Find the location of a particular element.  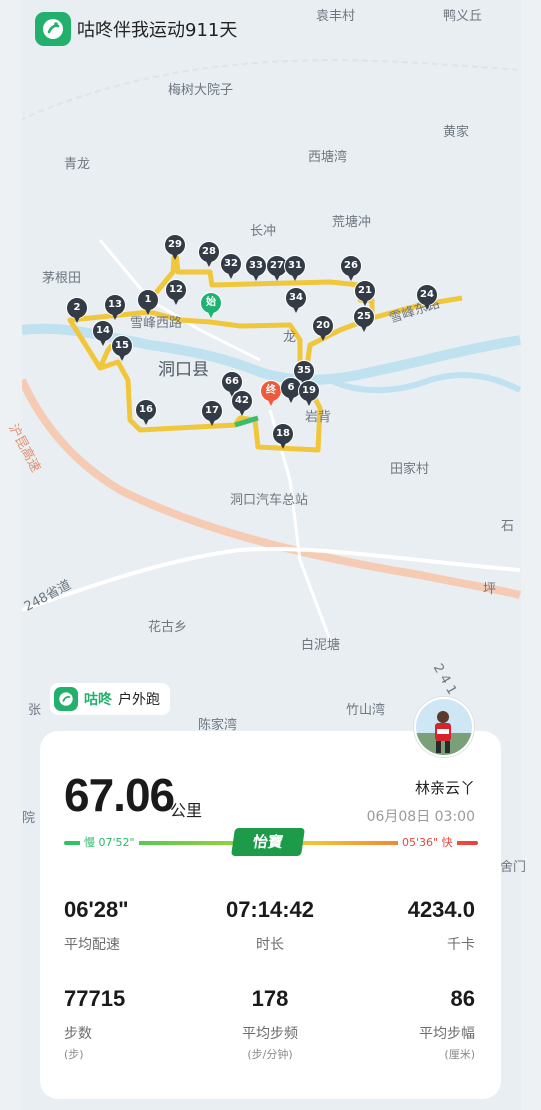

end-marker: 终 is located at coordinates (271, 394).